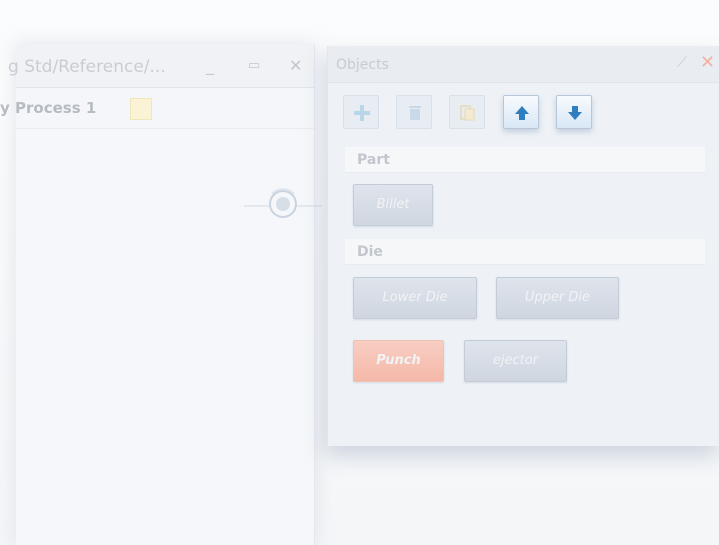 Image resolution: width=719 pixels, height=545 pixels. I want to click on arrow-down-icon, so click(575, 113).